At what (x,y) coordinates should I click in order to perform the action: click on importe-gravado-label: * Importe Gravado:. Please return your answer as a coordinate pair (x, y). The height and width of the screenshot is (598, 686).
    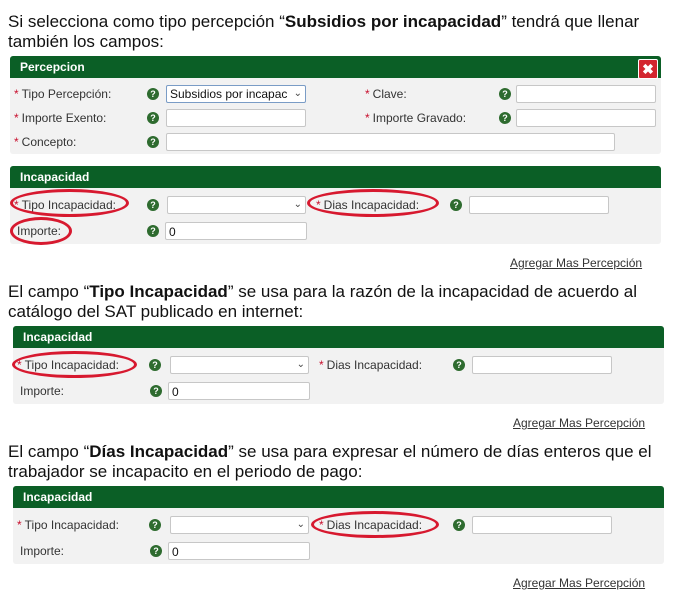
    Looking at the image, I should click on (416, 118).